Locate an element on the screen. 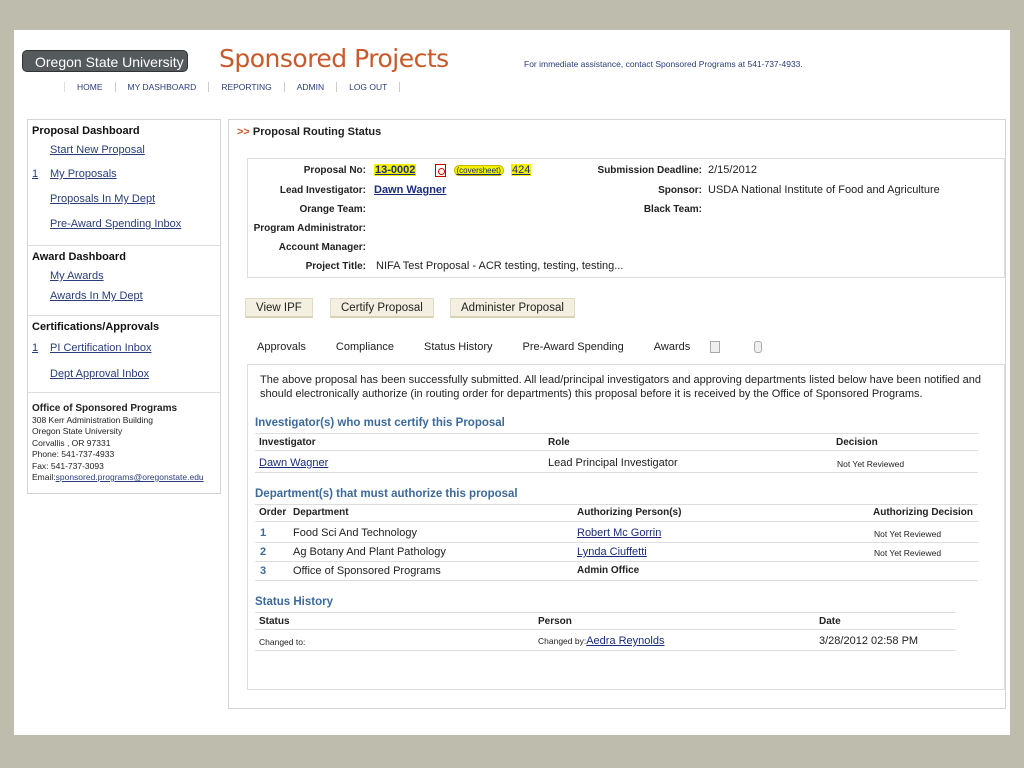 Image resolution: width=1024 pixels, height=768 pixels. dept-decision: Not Yet Reviewed is located at coordinates (908, 534).